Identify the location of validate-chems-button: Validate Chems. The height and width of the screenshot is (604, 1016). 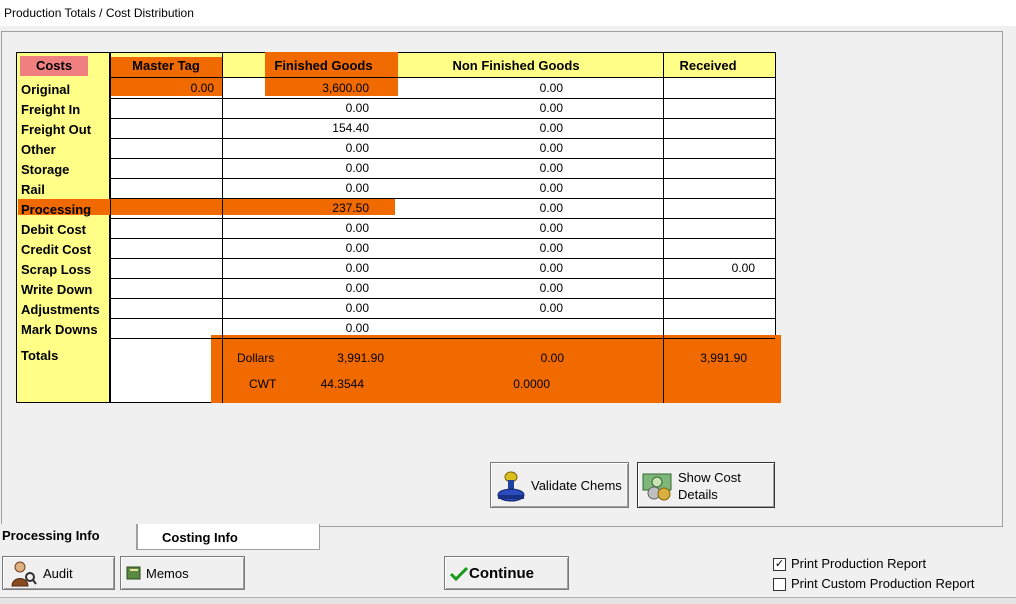
(559, 485).